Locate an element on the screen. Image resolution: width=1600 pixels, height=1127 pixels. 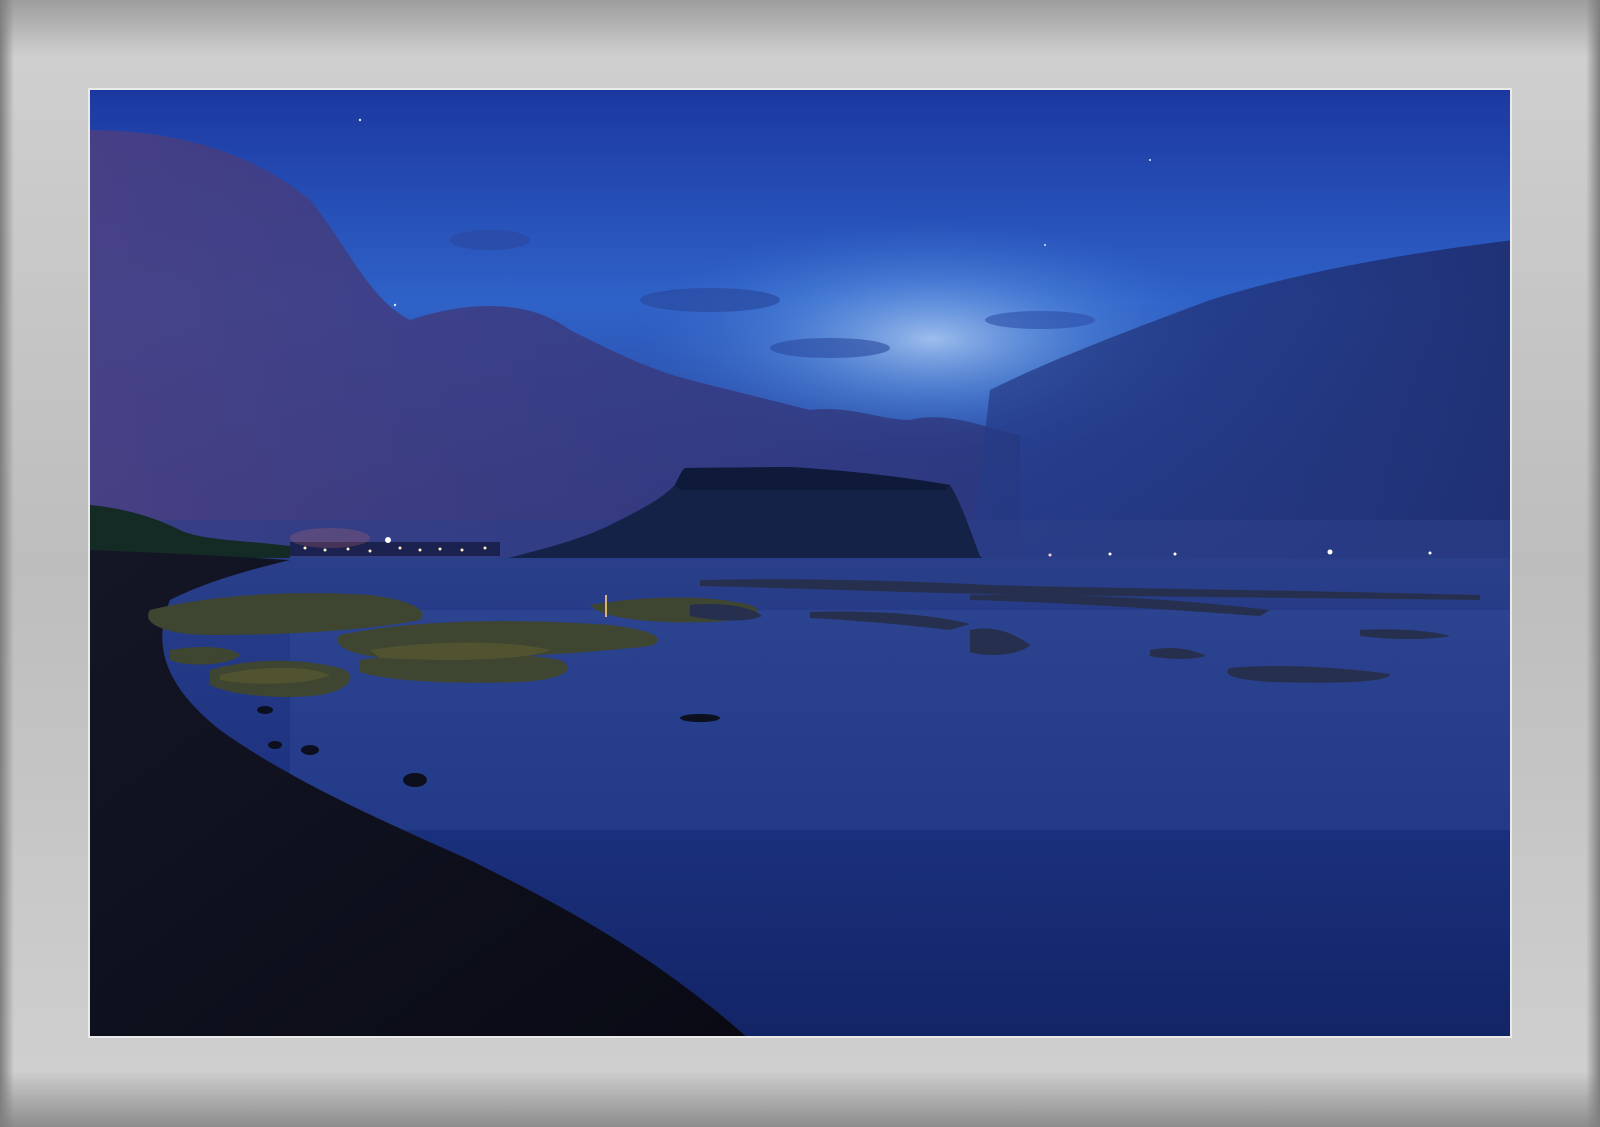
frame-shadow-left is located at coordinates (7, 563).